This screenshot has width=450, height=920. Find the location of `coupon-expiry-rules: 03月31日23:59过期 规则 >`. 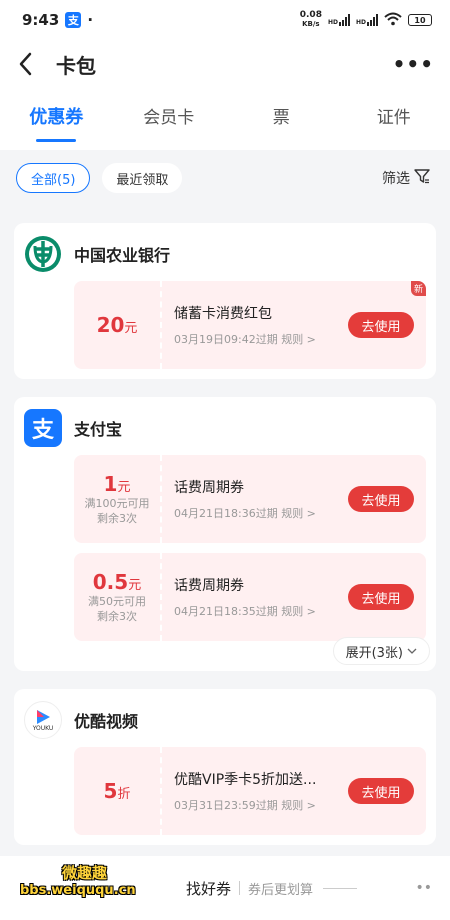

coupon-expiry-rules: 03月31日23:59过期 规则 > is located at coordinates (261, 805).